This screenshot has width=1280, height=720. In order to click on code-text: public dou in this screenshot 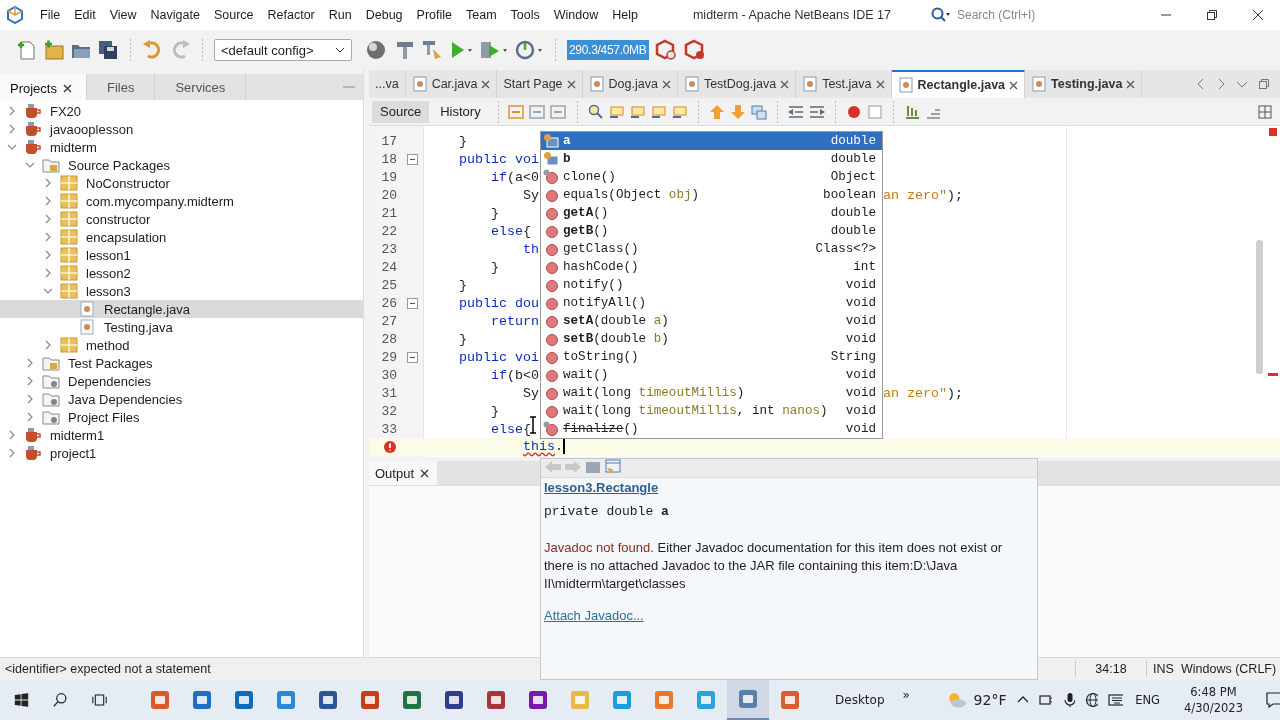, I will do `click(498, 303)`.